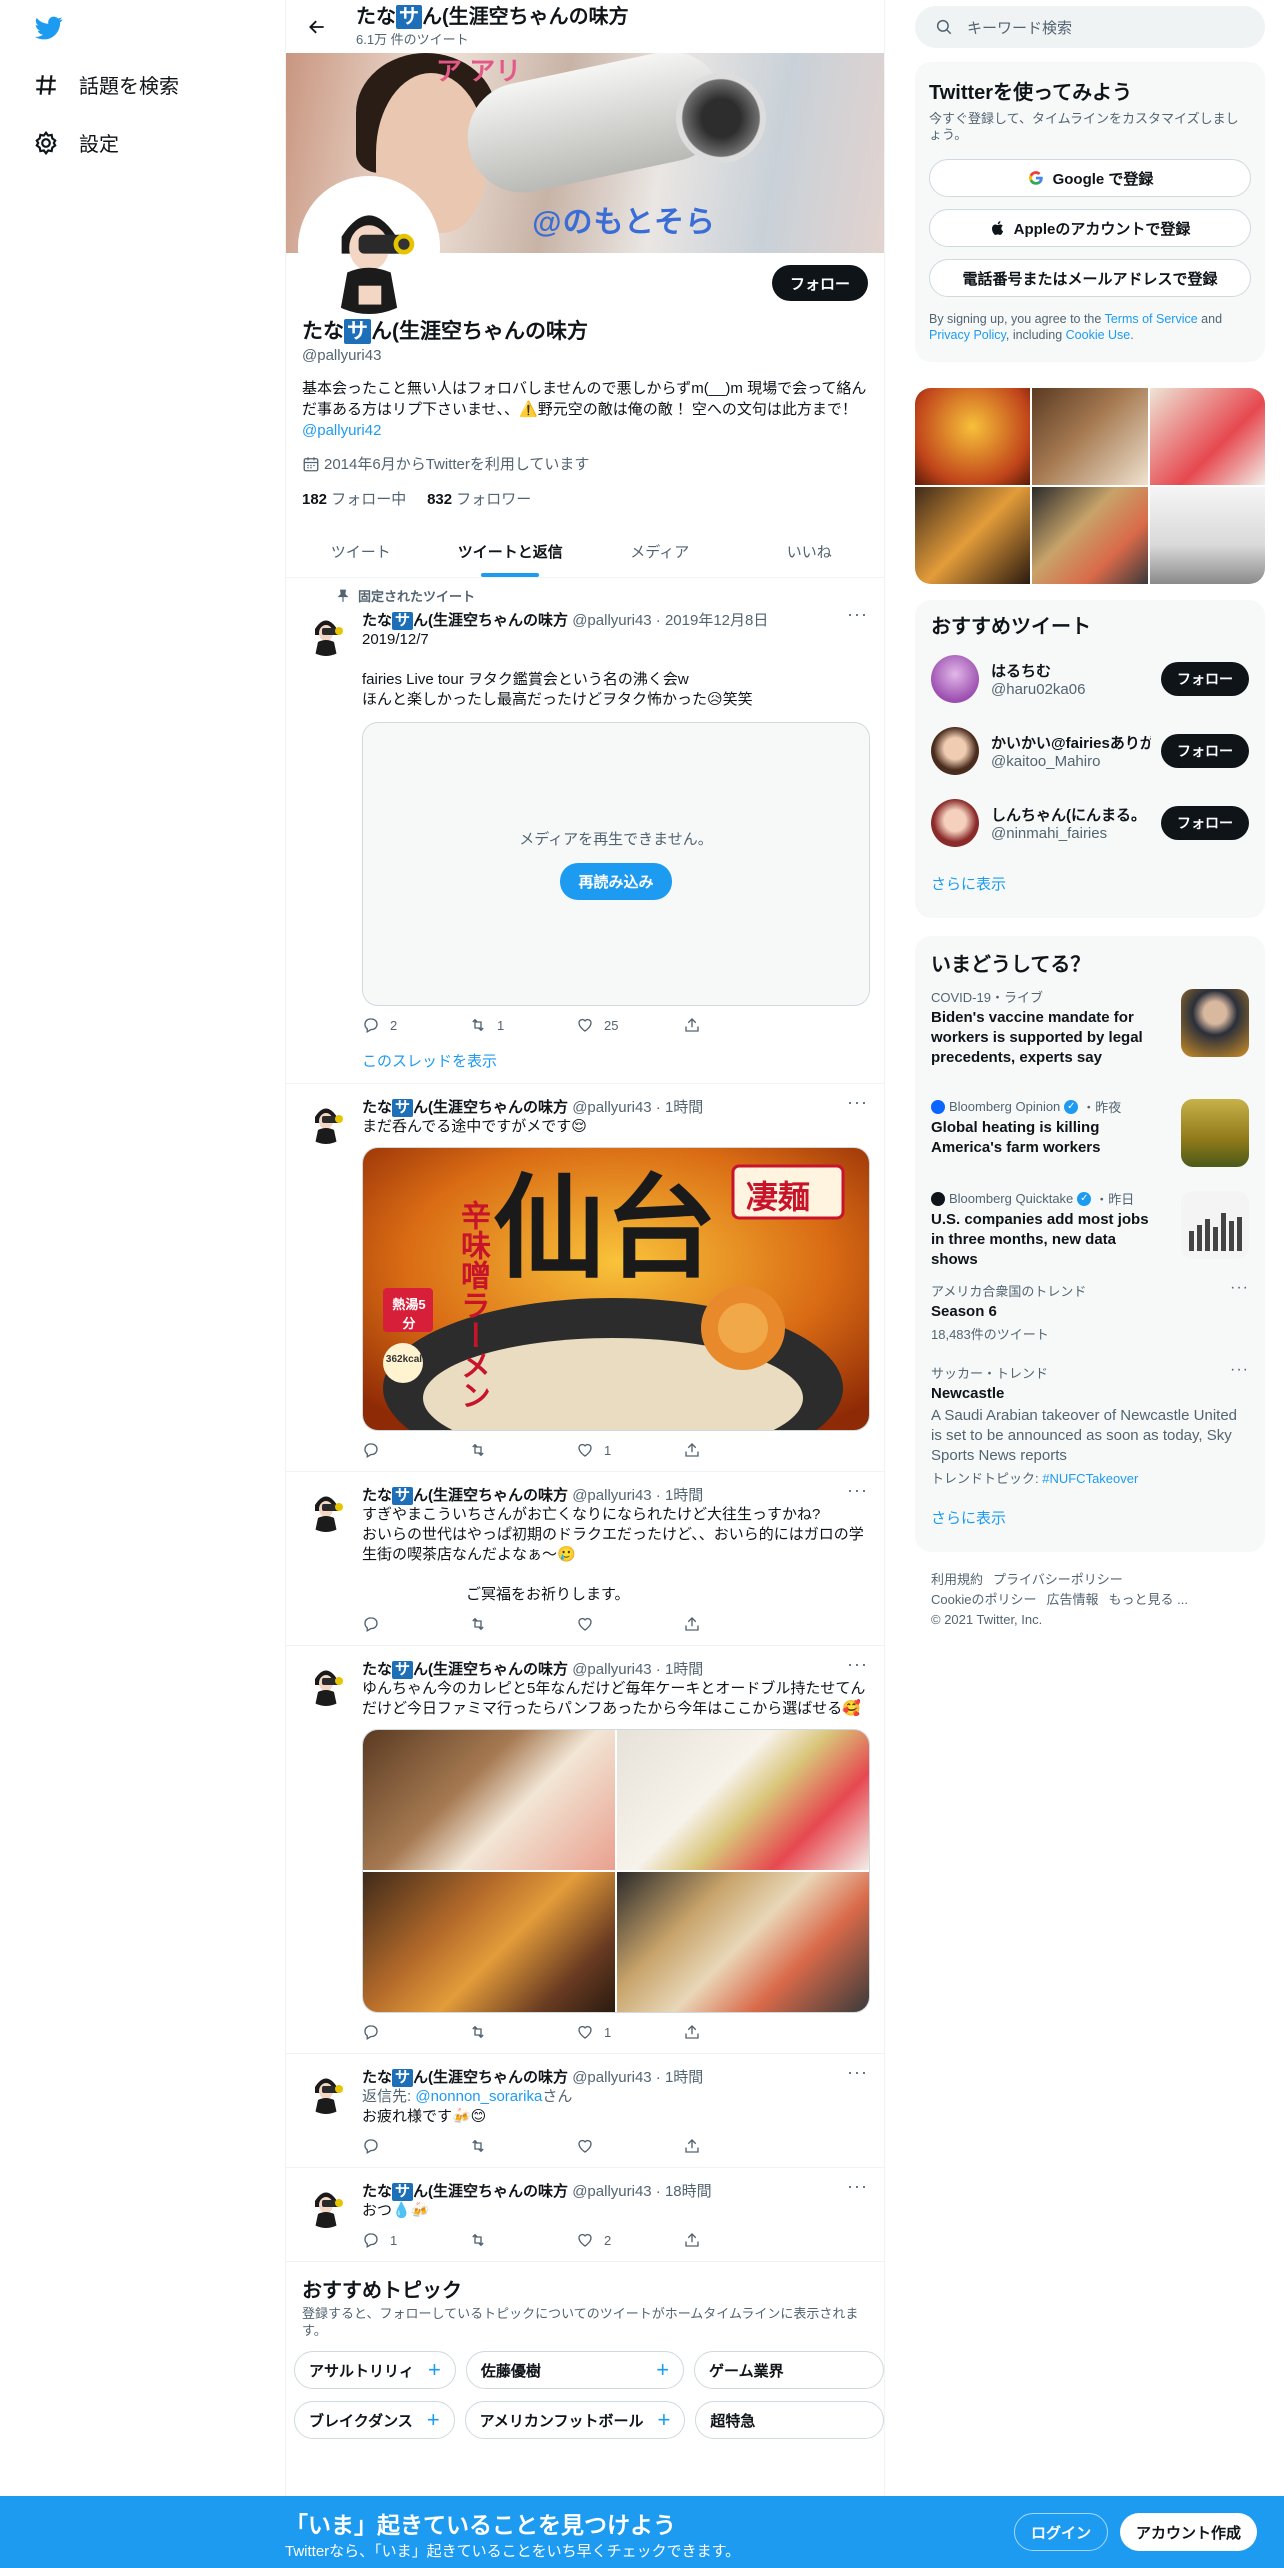 The width and height of the screenshot is (1284, 2568). I want to click on twitter-logo-icon, so click(49, 28).